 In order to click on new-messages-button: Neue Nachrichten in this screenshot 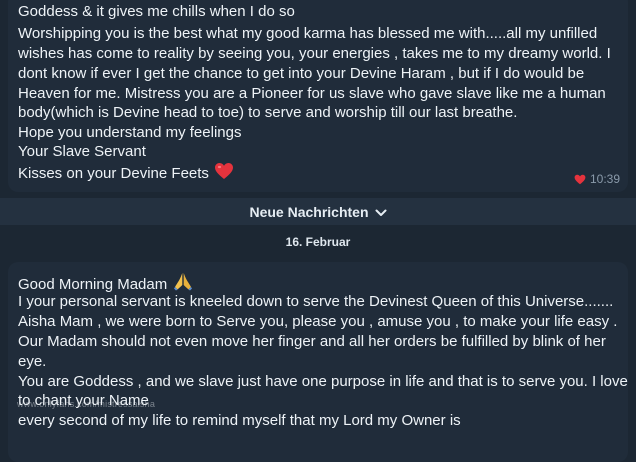, I will do `click(318, 211)`.